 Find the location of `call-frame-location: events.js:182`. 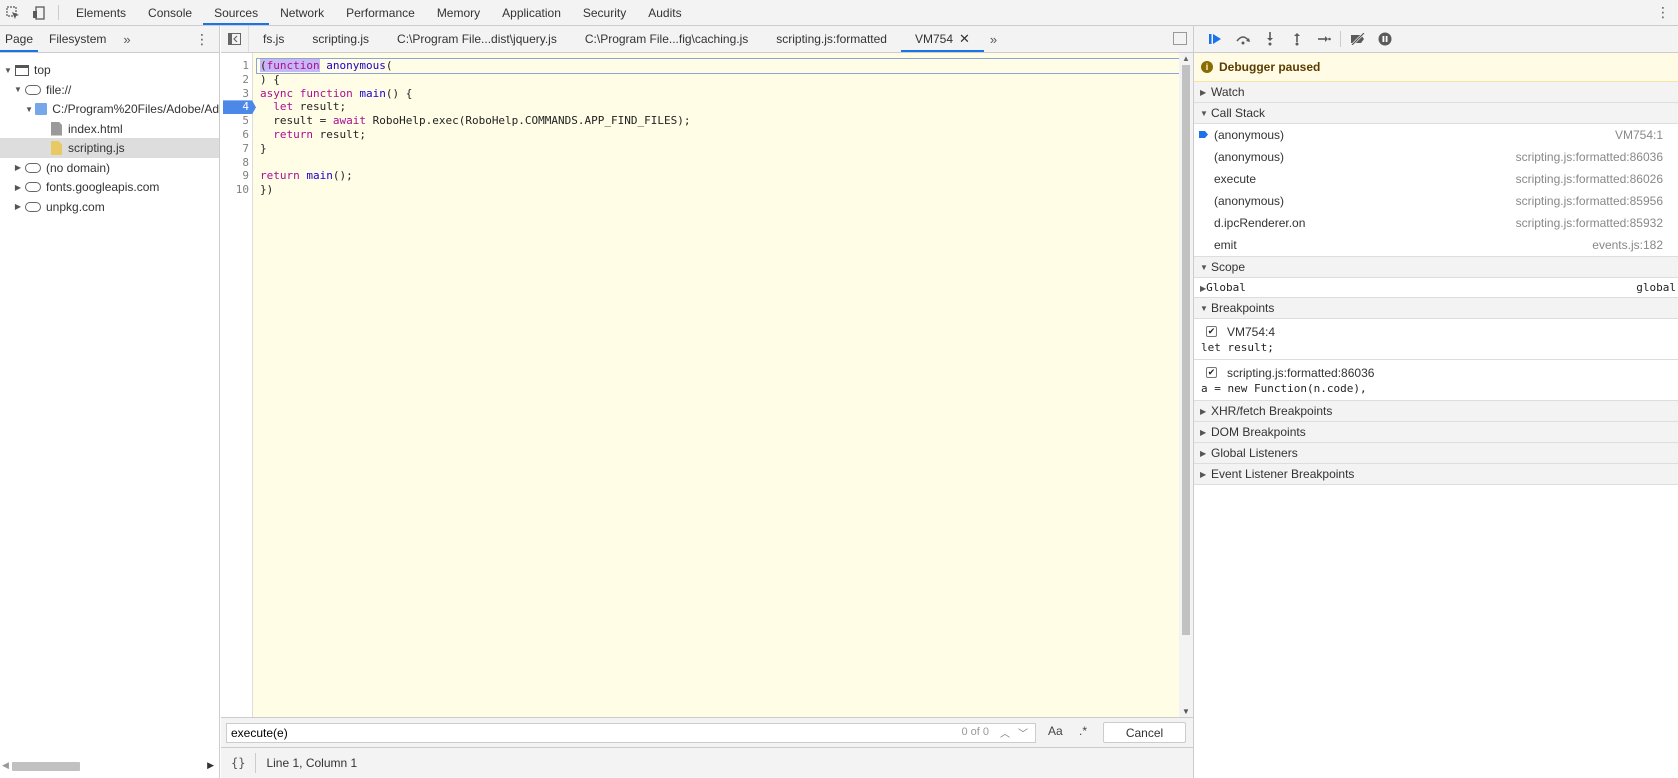

call-frame-location: events.js:182 is located at coordinates (1627, 245).